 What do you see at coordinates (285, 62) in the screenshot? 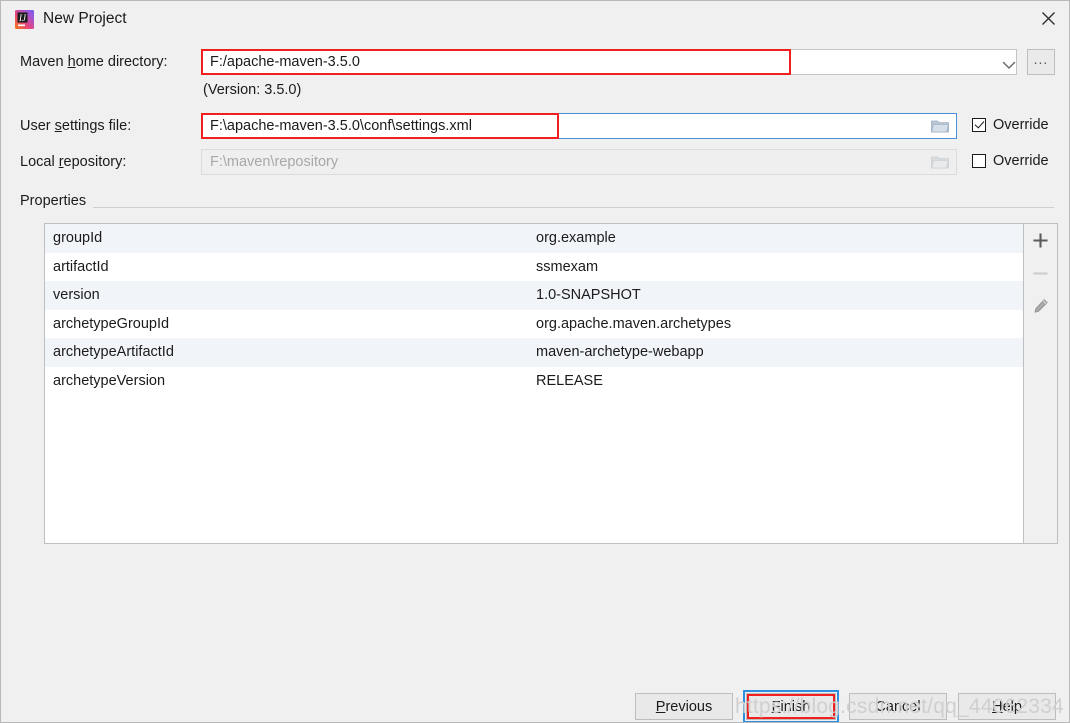
I see `maven-home-value: F:/apache-maven-3.5.0` at bounding box center [285, 62].